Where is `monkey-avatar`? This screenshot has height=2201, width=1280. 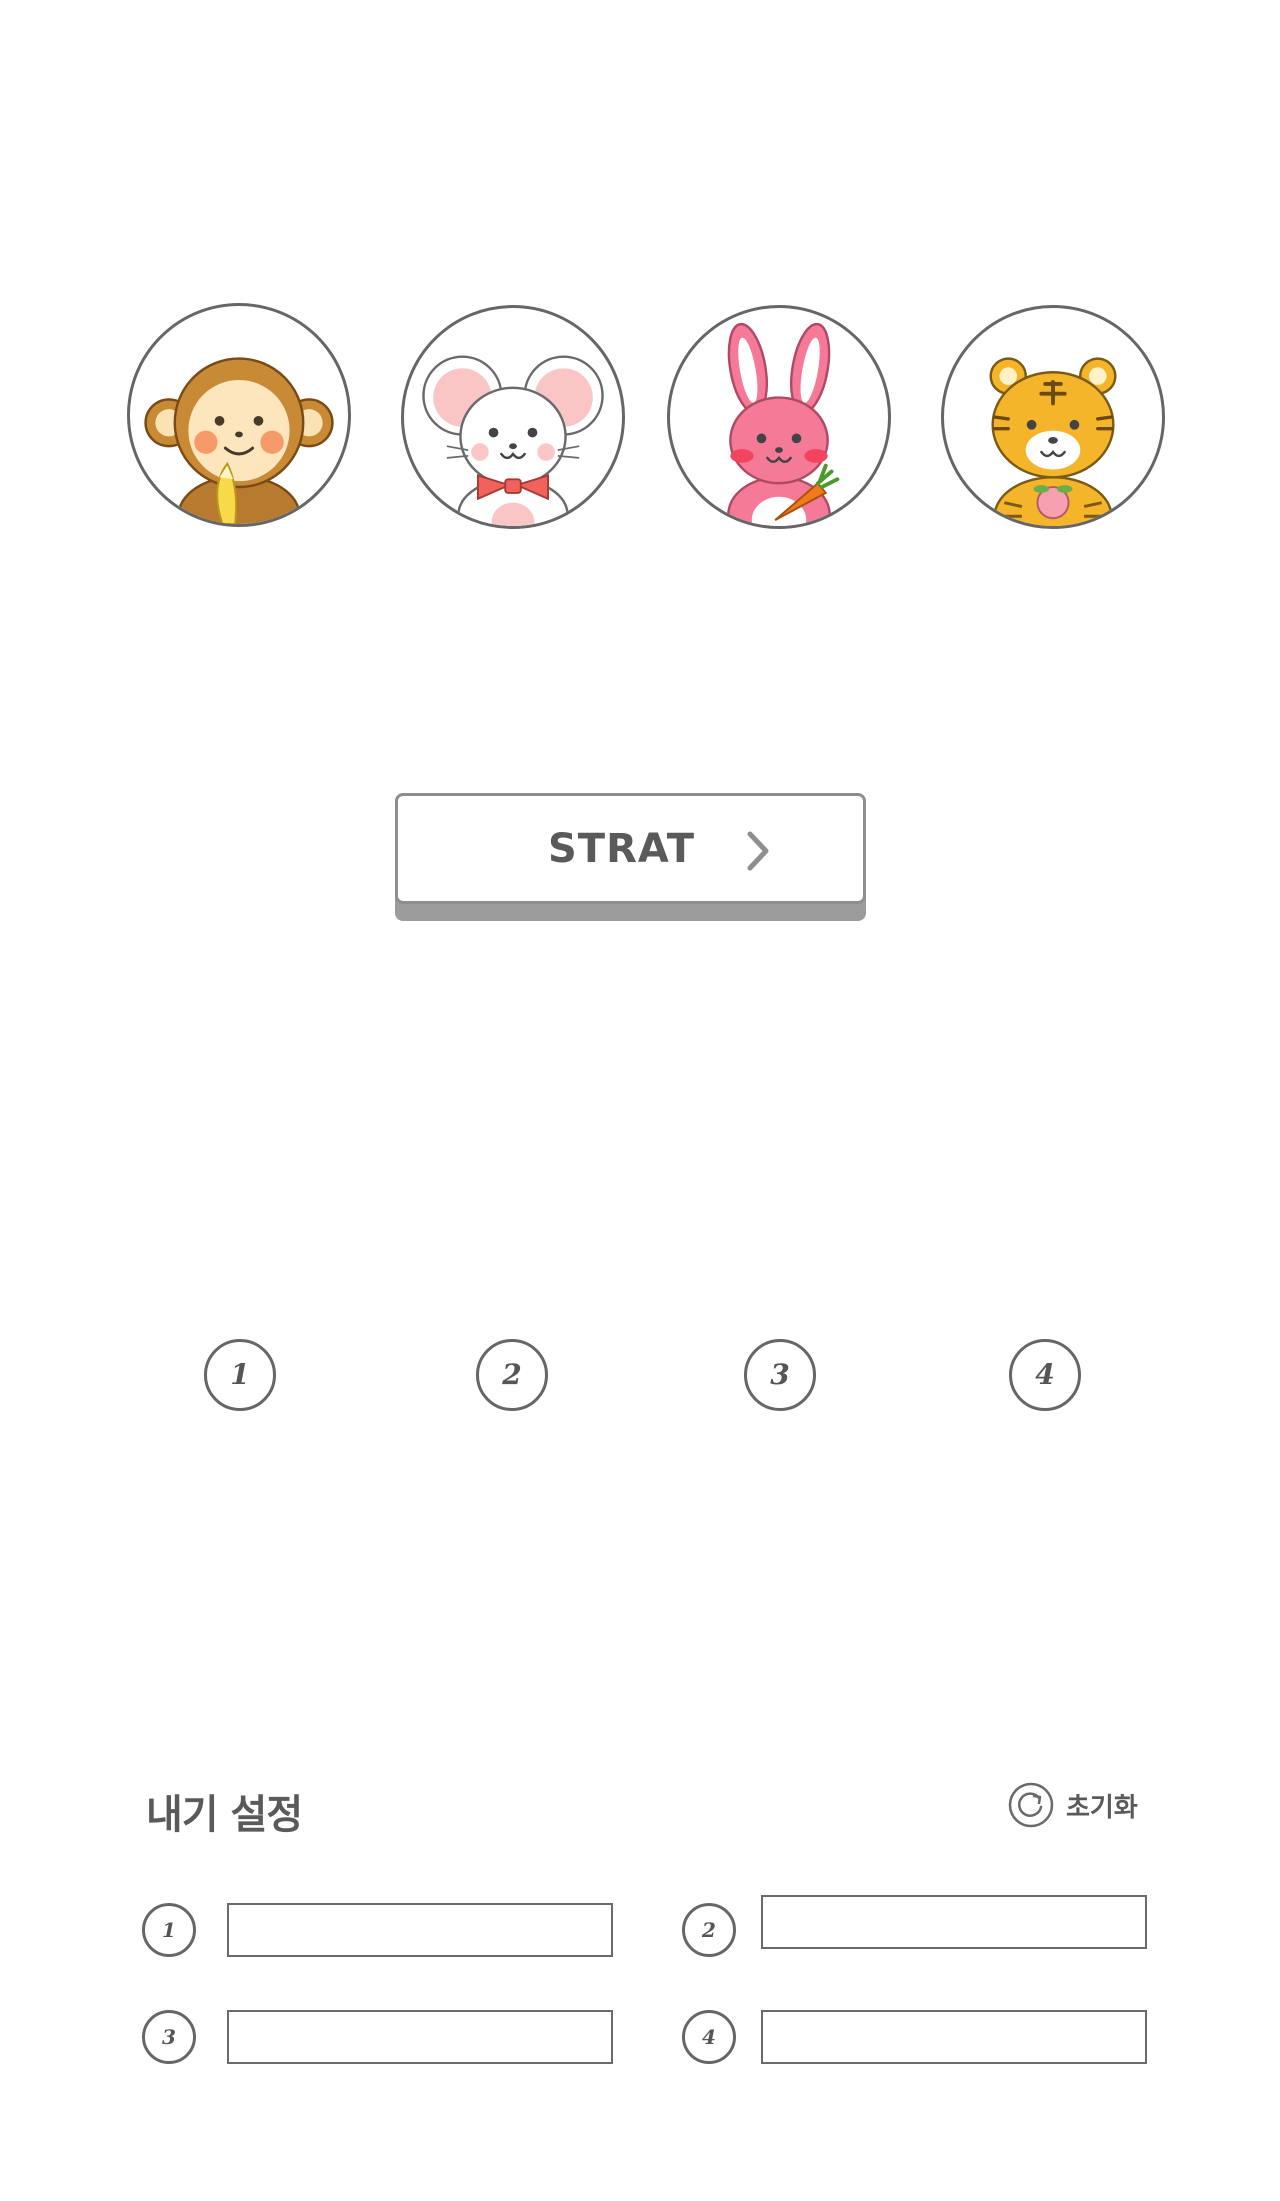
monkey-avatar is located at coordinates (239, 415).